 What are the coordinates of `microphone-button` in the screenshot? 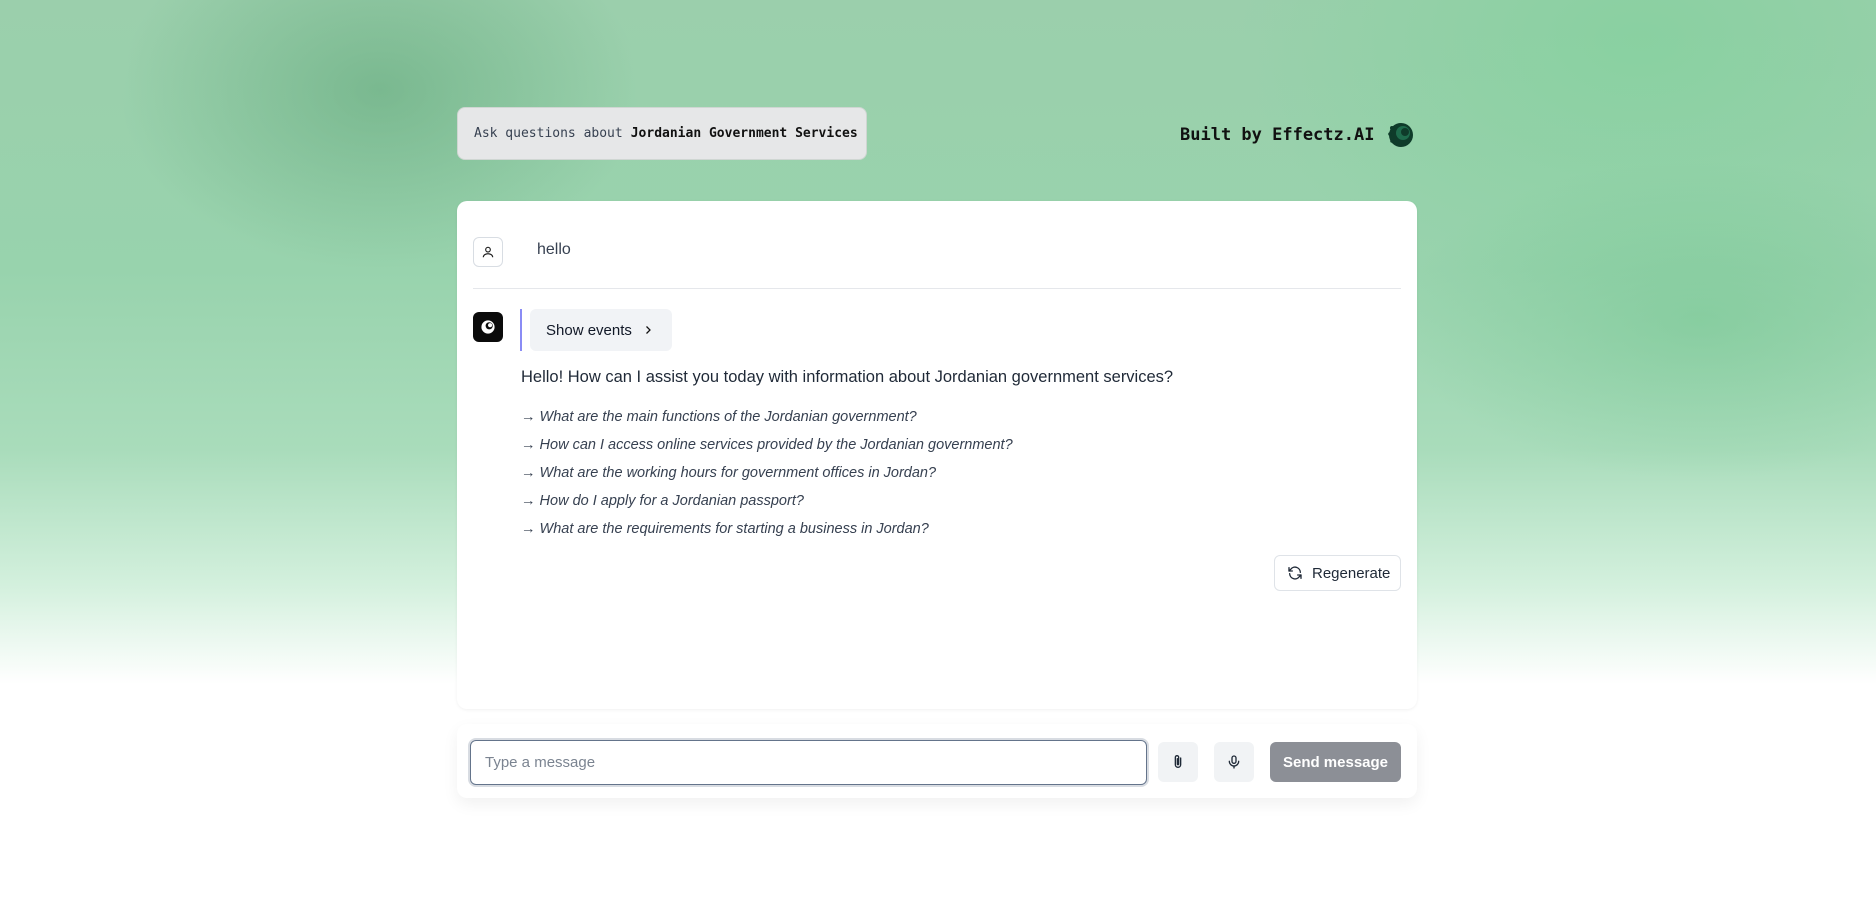 It's located at (1234, 762).